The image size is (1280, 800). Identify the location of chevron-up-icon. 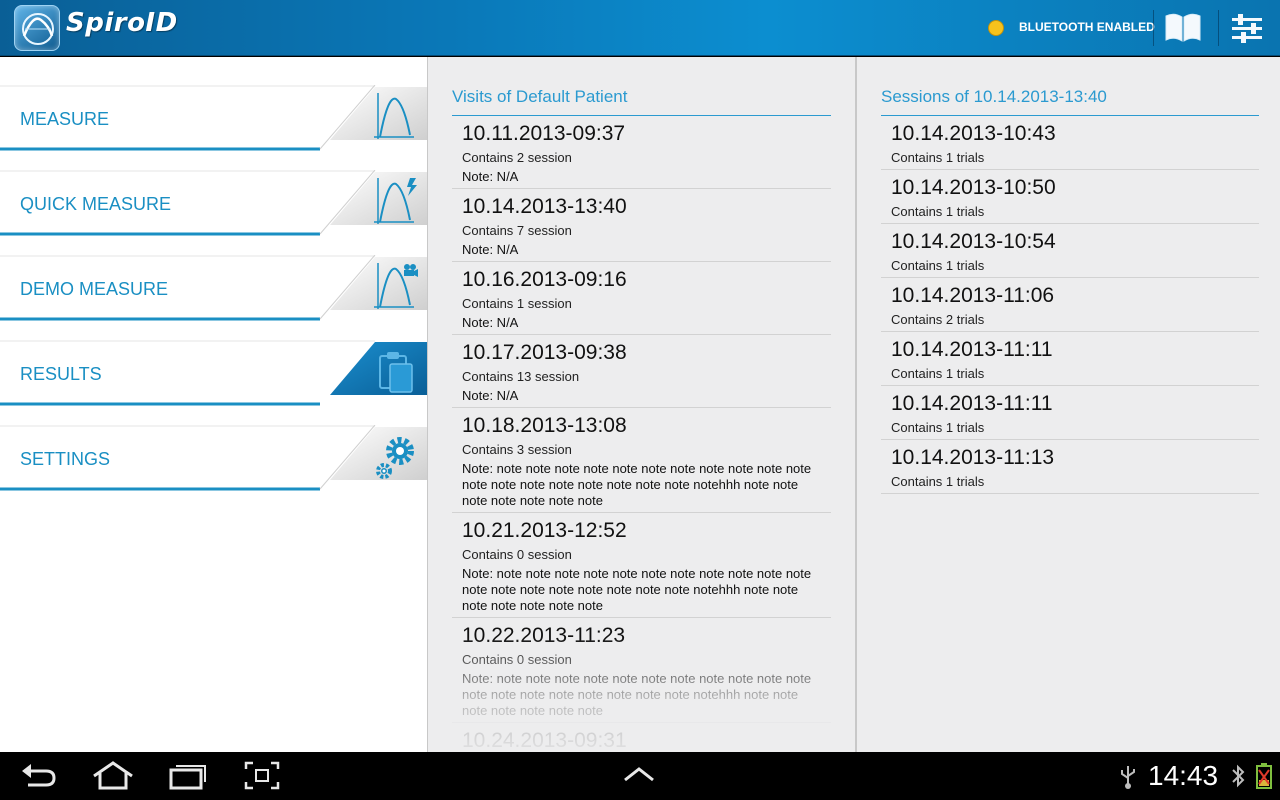
(639, 776).